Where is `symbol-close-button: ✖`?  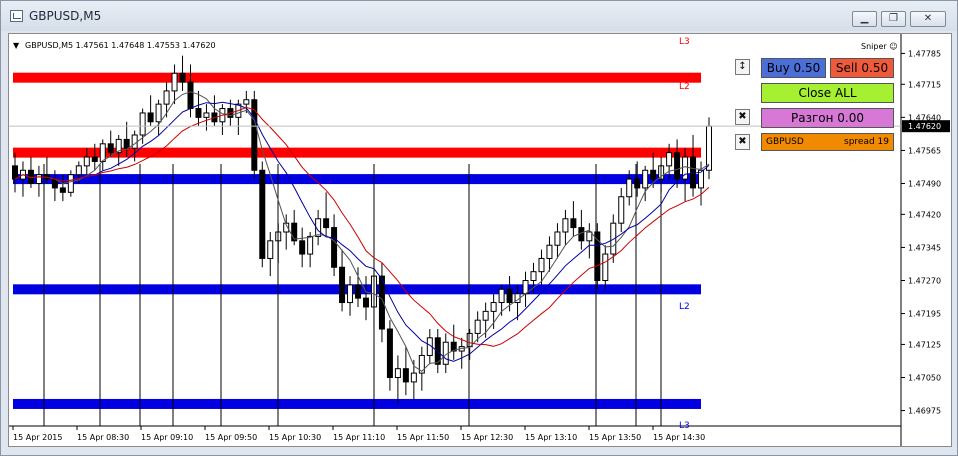
symbol-close-button: ✖ is located at coordinates (742, 142).